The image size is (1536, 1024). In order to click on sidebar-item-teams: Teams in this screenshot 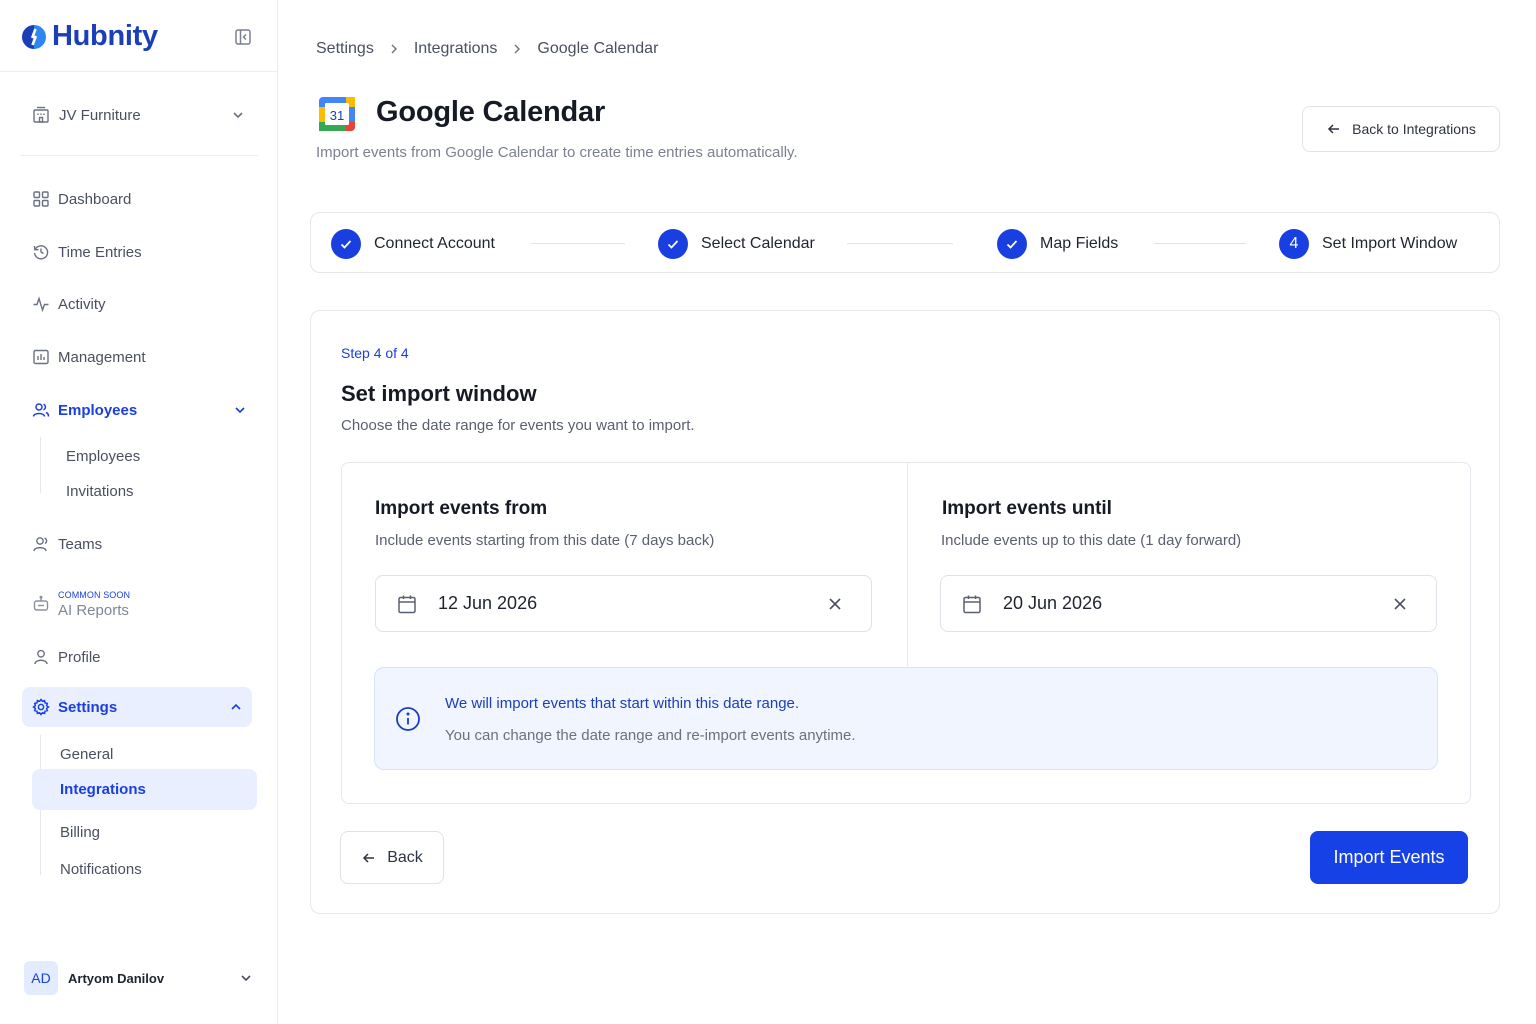, I will do `click(139, 544)`.